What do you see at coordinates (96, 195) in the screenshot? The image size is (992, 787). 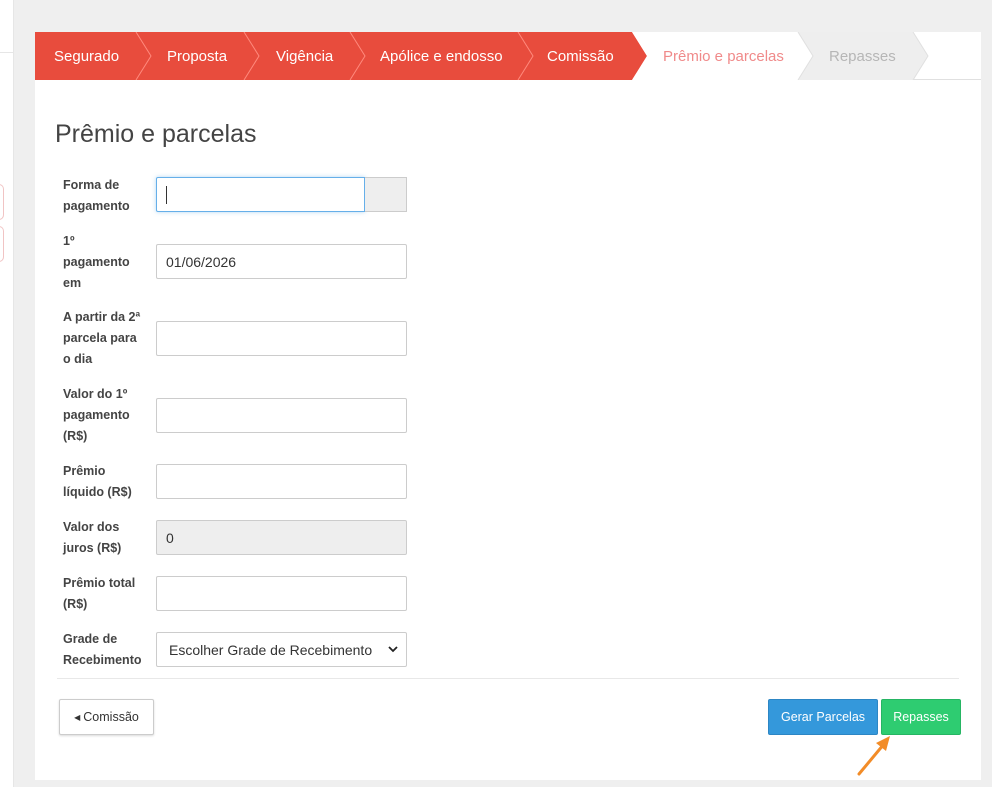 I see `forma-pagamento-label: Forma de pagamento` at bounding box center [96, 195].